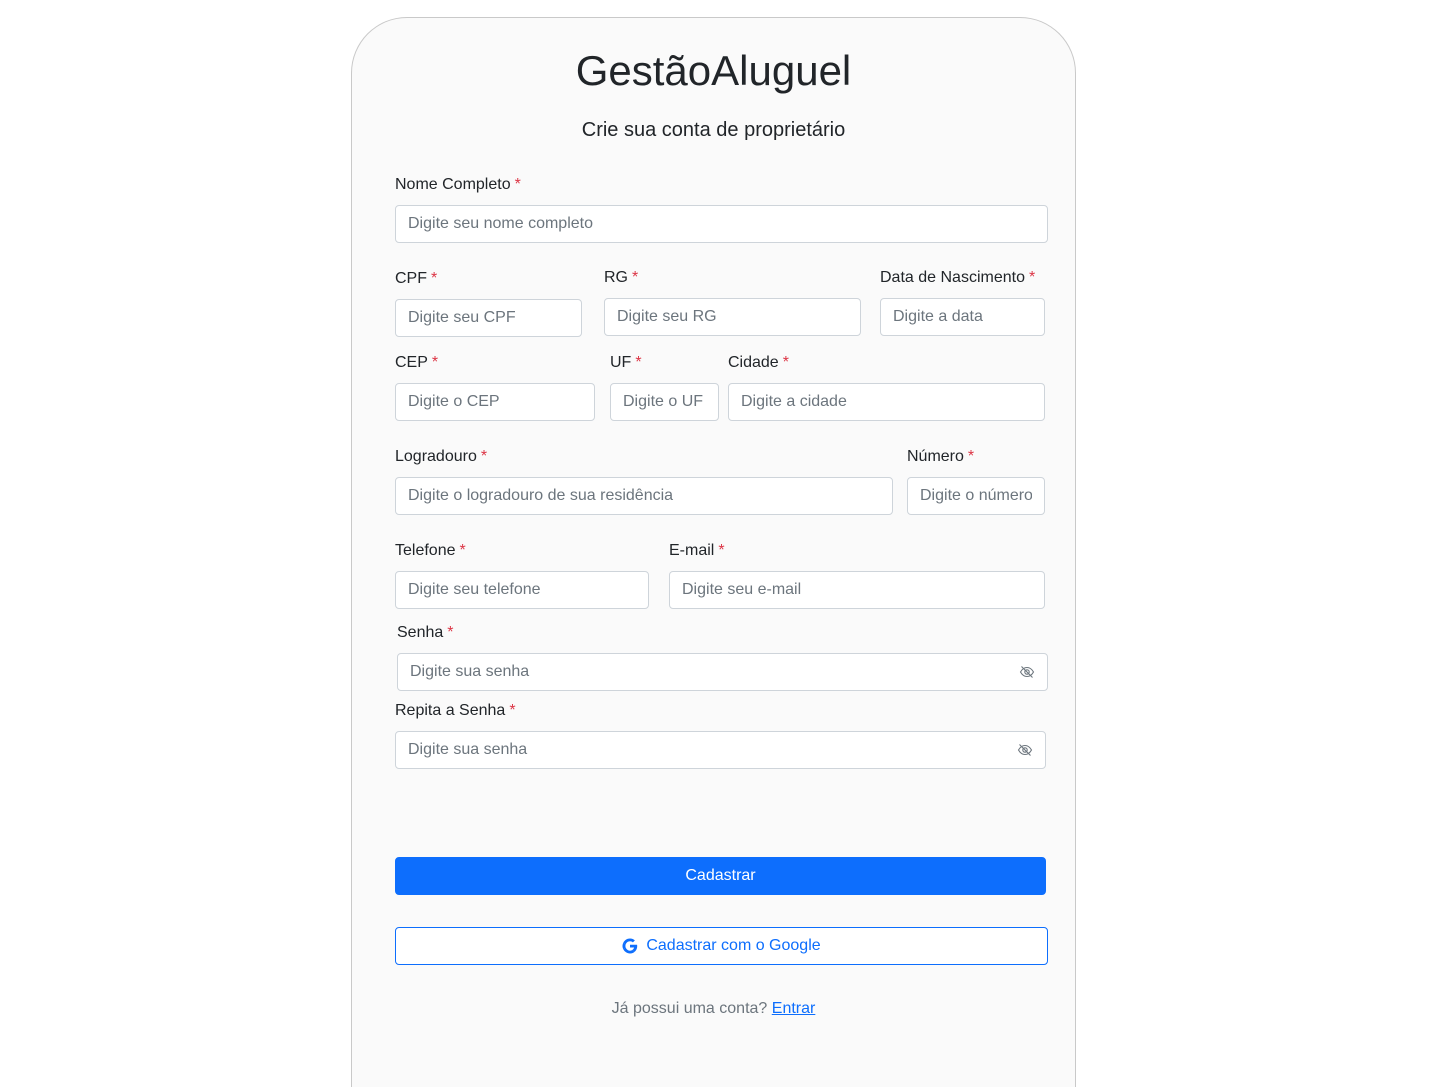 The image size is (1440, 1087). I want to click on cep-label: CEP *, so click(416, 363).